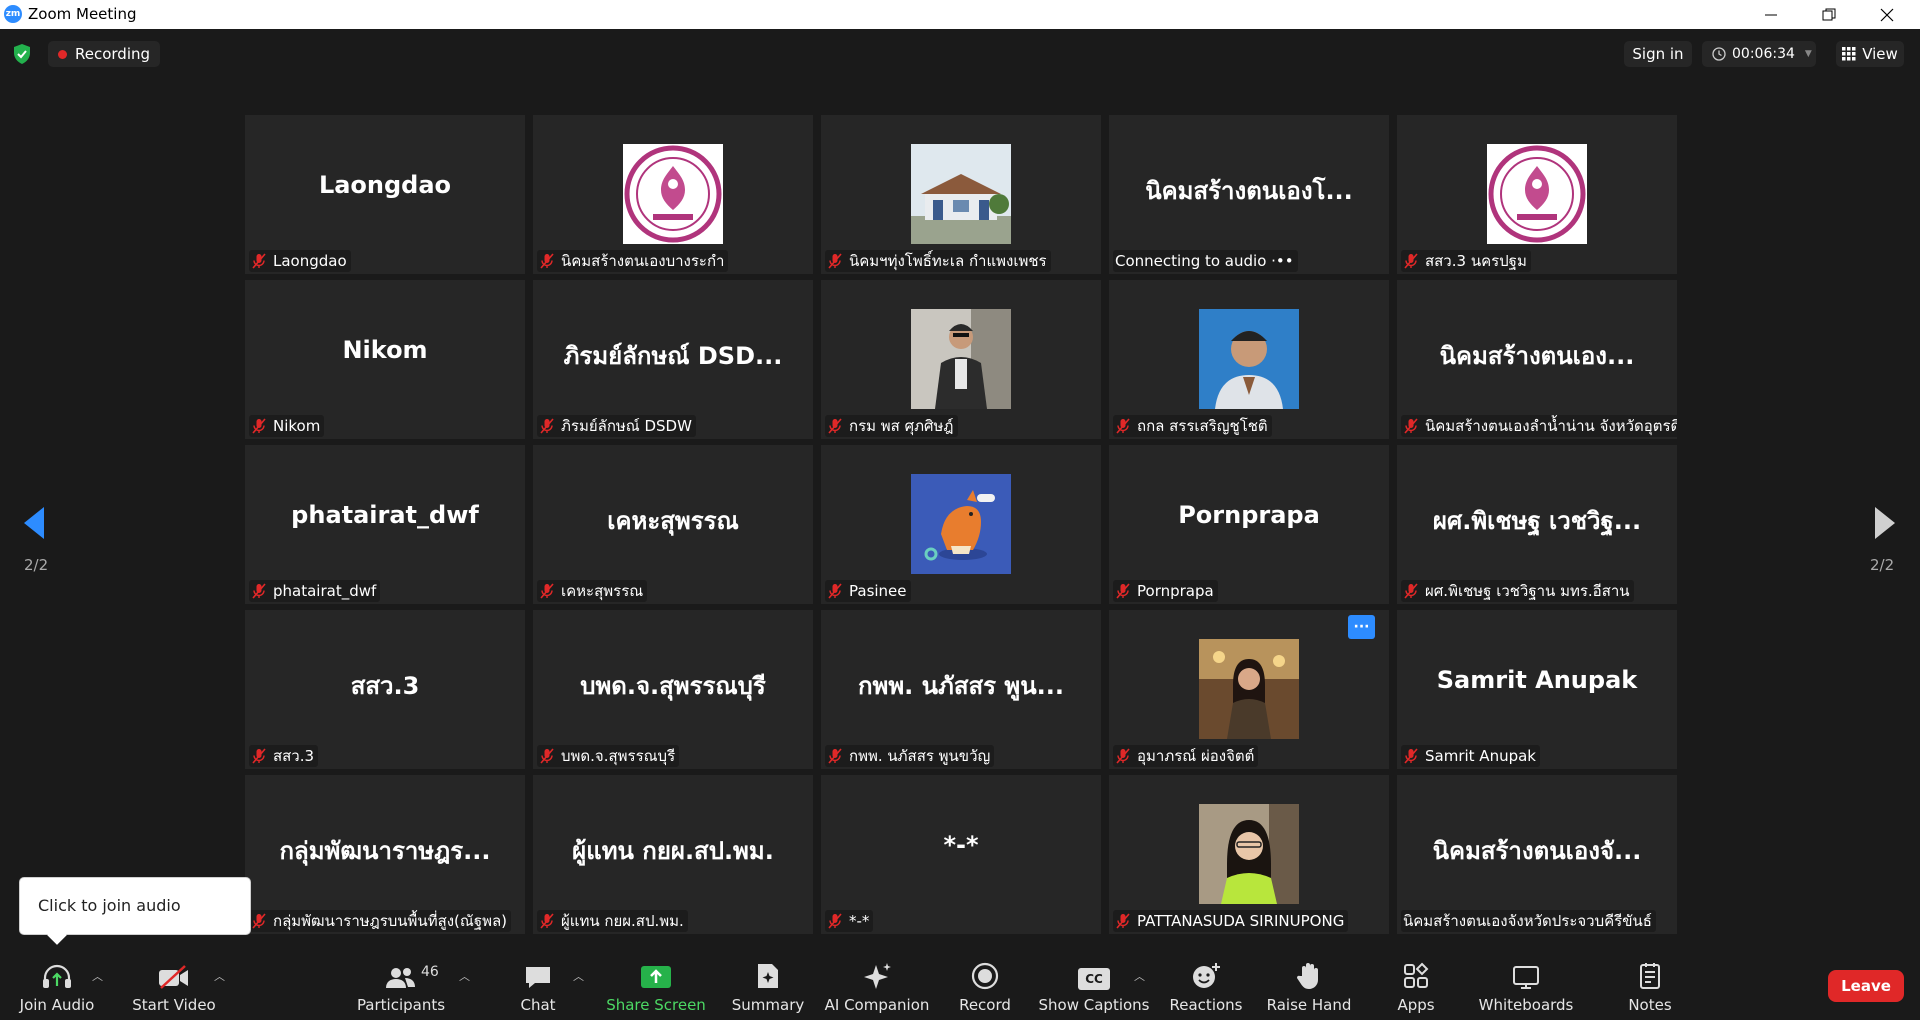  Describe the element at coordinates (1537, 689) in the screenshot. I see `participant-tile: Samrit Anupak Samrit Anupak` at that location.